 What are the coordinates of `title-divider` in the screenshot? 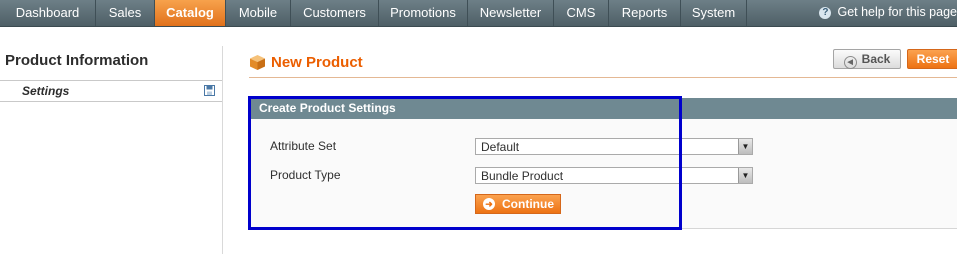 It's located at (603, 77).